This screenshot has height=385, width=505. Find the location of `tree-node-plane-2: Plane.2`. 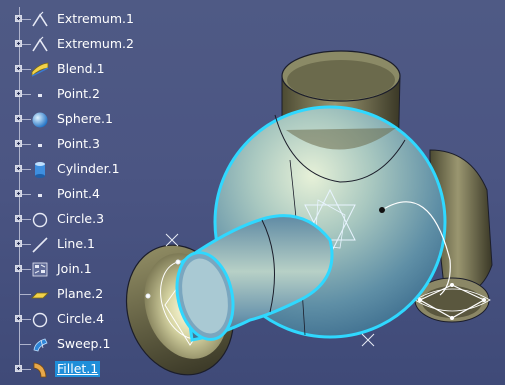

tree-node-plane-2: Plane.2 is located at coordinates (80, 294).